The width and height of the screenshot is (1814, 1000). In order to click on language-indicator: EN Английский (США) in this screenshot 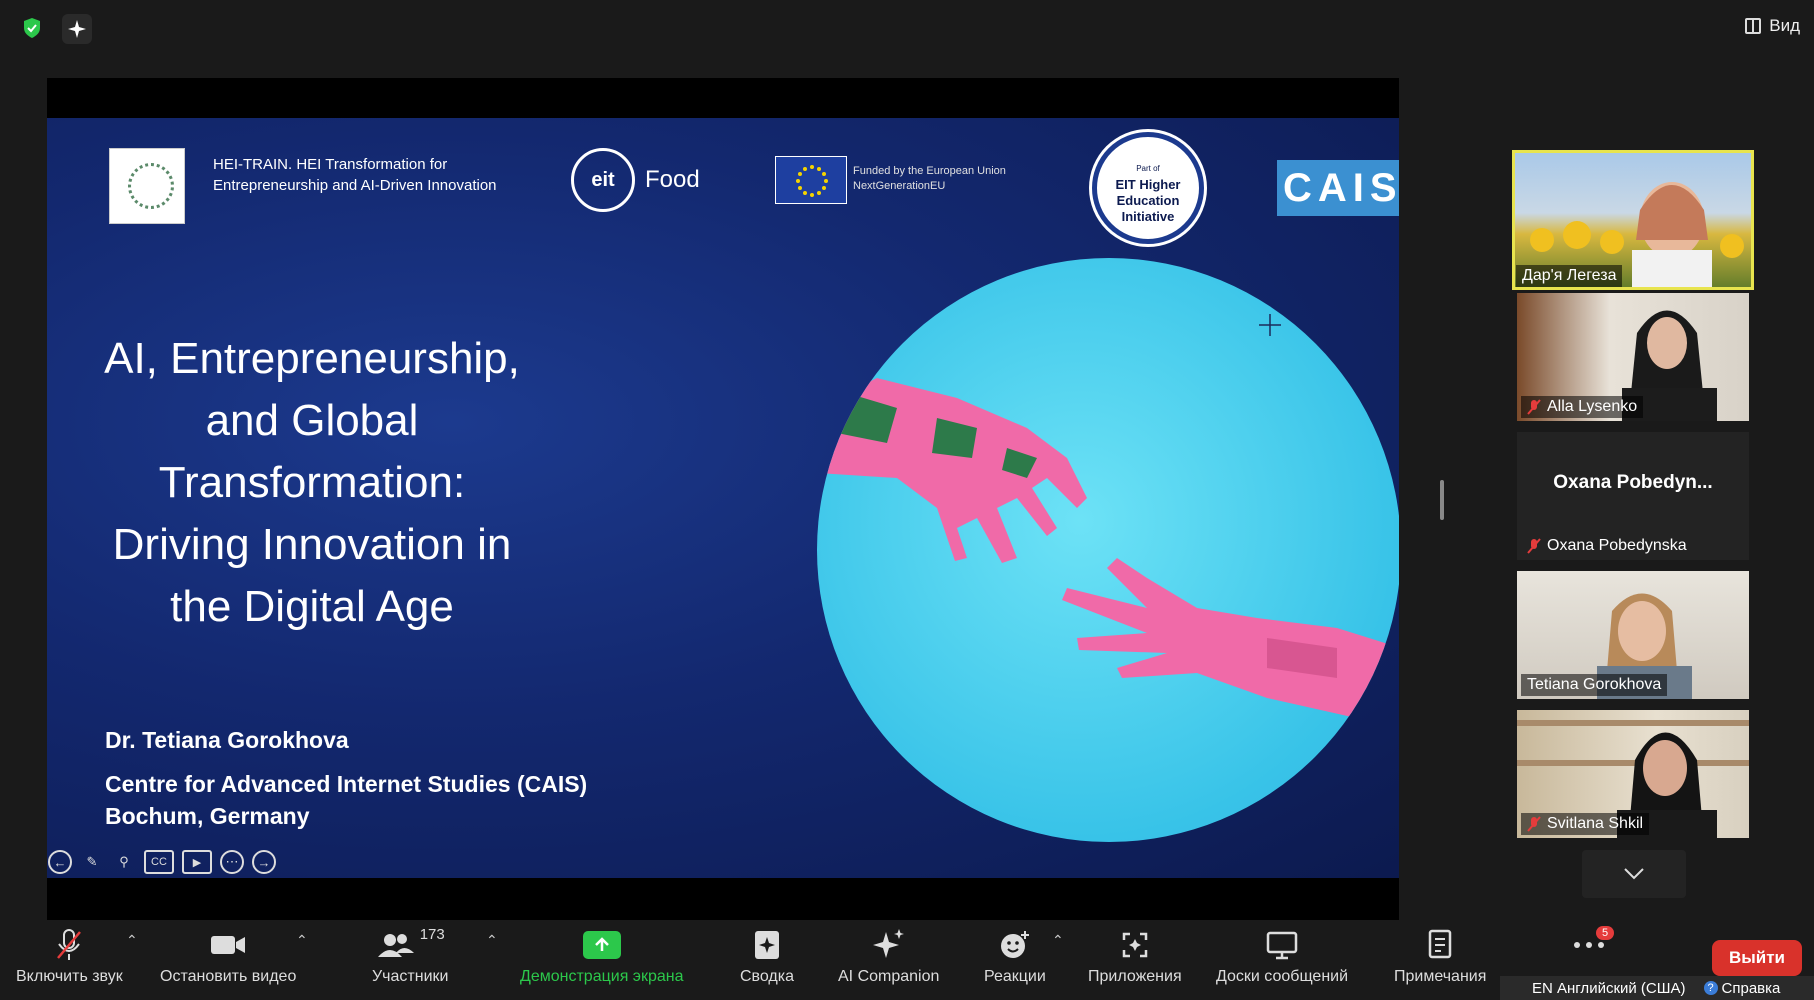, I will do `click(1609, 988)`.